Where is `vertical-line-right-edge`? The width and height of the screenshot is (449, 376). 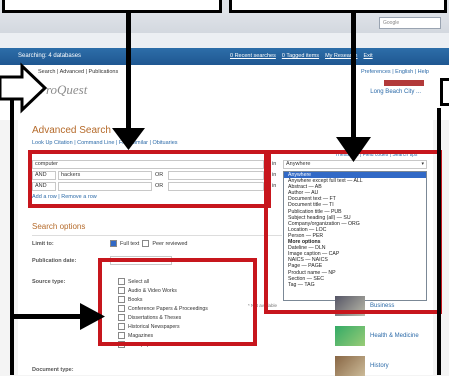 vertical-line-right-edge is located at coordinates (439, 241).